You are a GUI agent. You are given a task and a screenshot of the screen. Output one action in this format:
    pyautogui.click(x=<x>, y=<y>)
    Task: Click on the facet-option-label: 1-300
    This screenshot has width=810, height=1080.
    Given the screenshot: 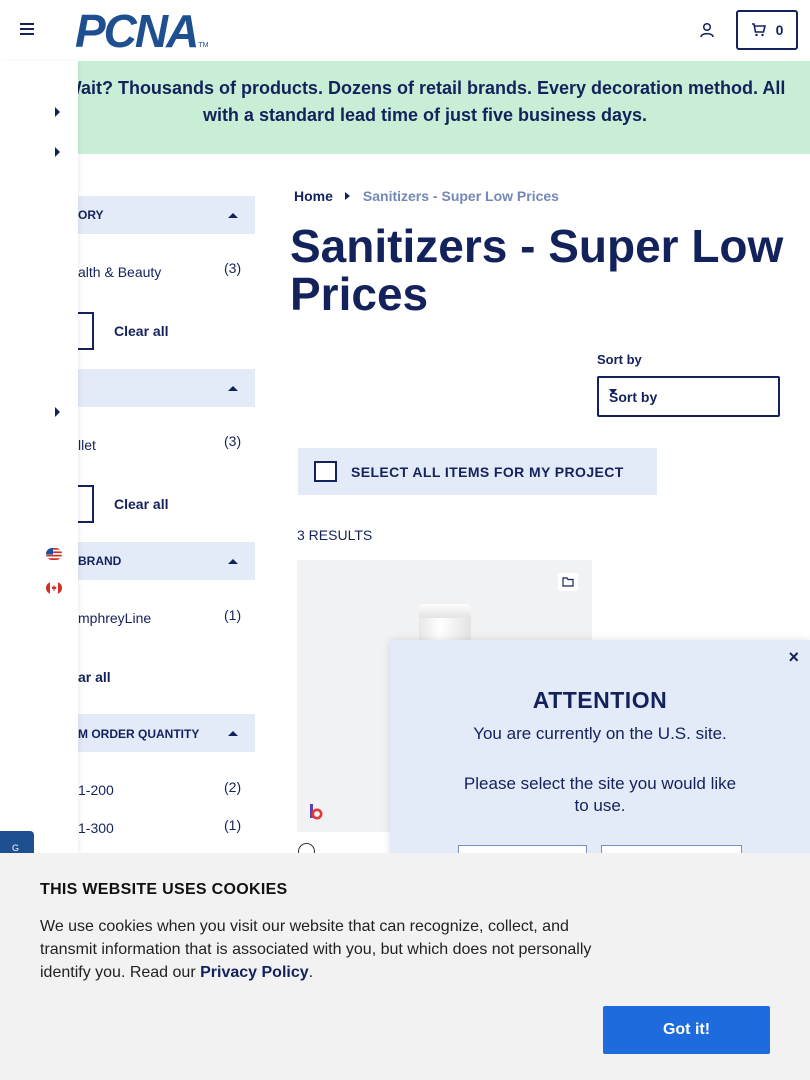 What is the action you would take?
    pyautogui.click(x=96, y=828)
    